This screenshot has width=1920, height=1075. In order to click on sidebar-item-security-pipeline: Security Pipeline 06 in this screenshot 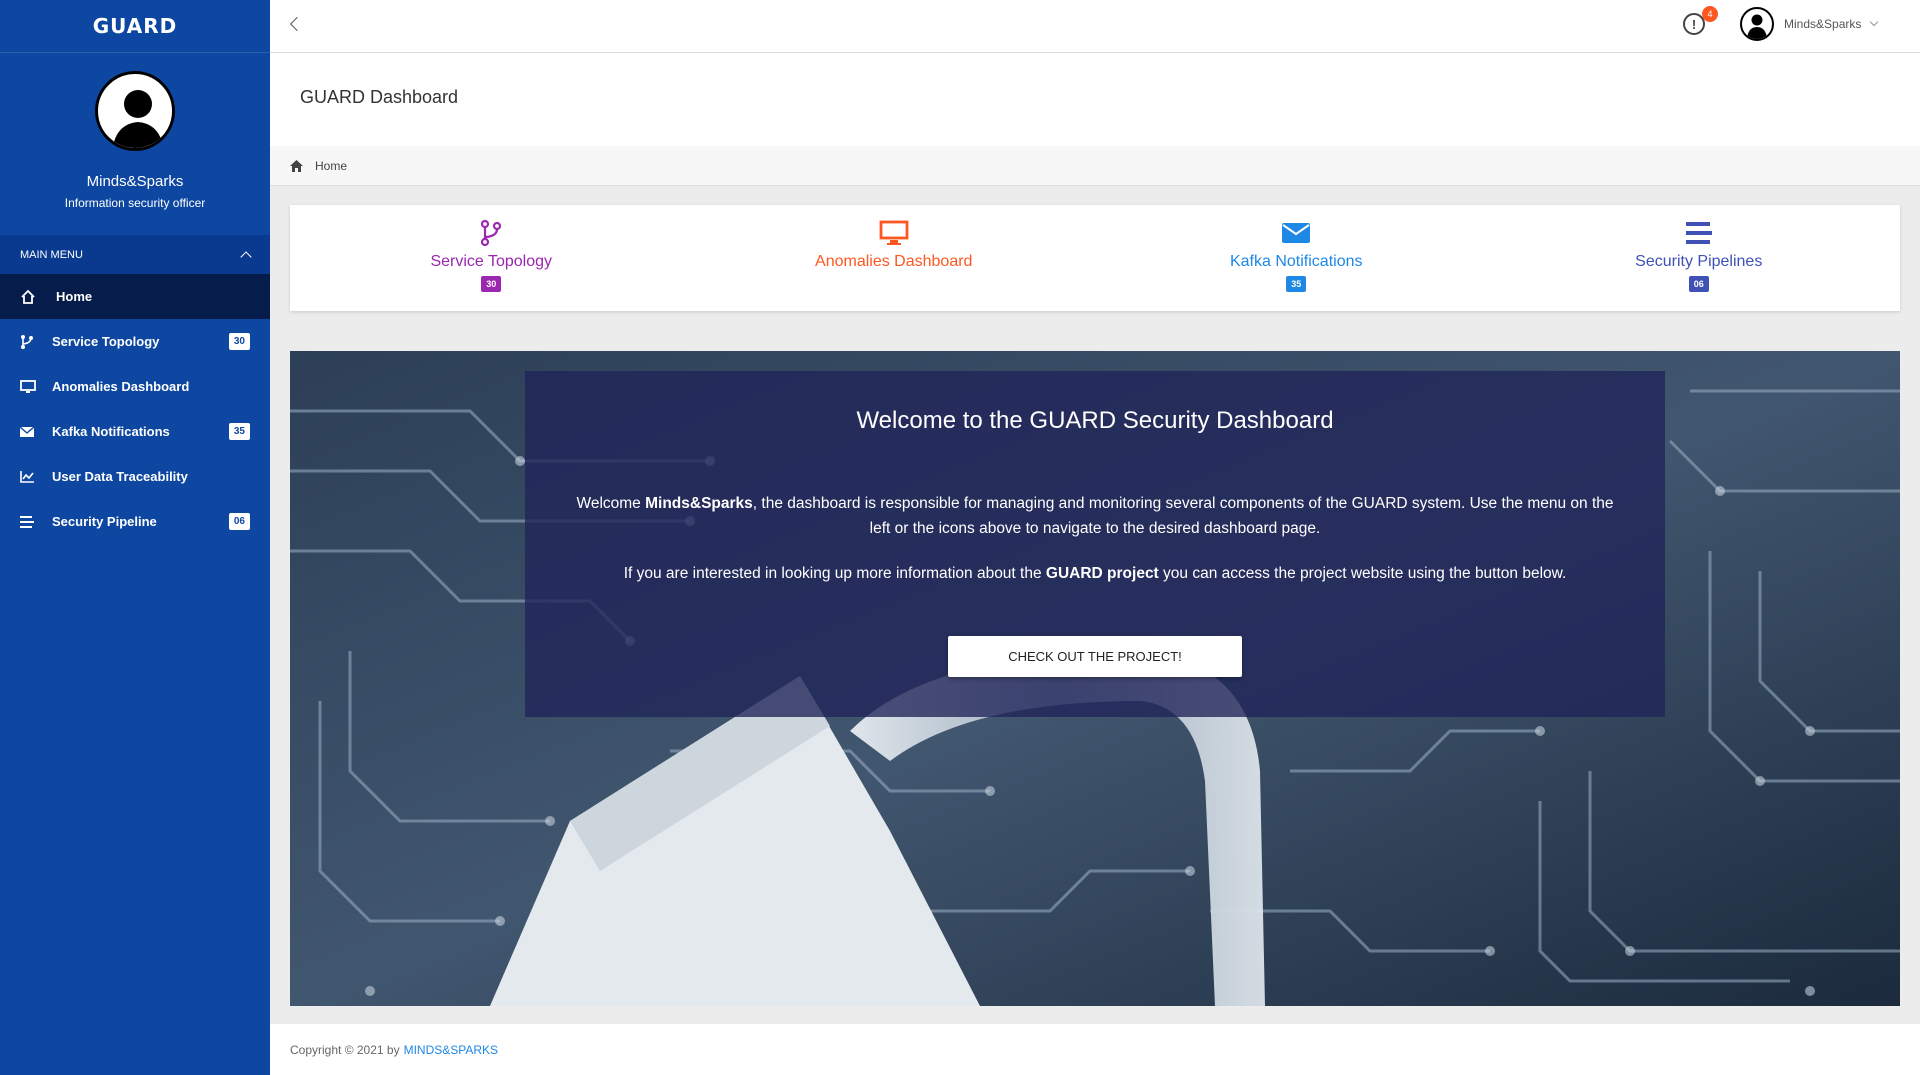, I will do `click(135, 521)`.